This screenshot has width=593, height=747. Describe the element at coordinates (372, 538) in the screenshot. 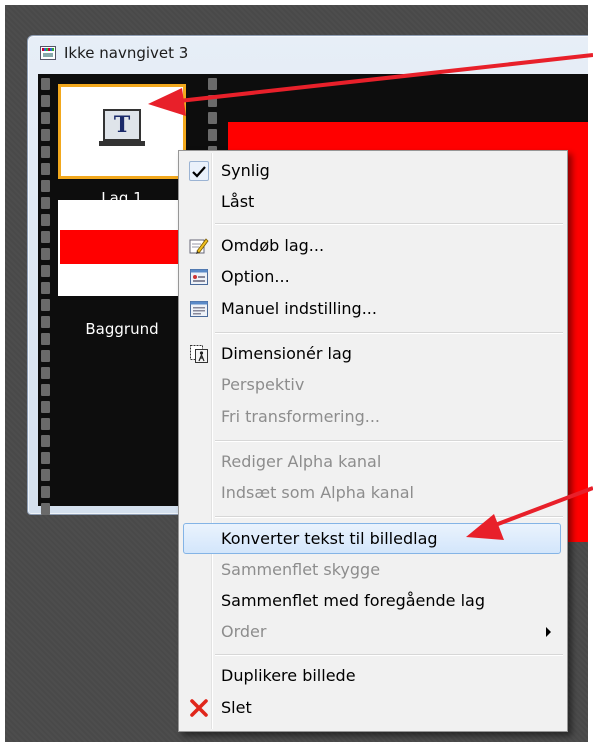

I see `menu-item-konverter-tekst-til-billedlag: Konverter tekst til billedlag` at that location.